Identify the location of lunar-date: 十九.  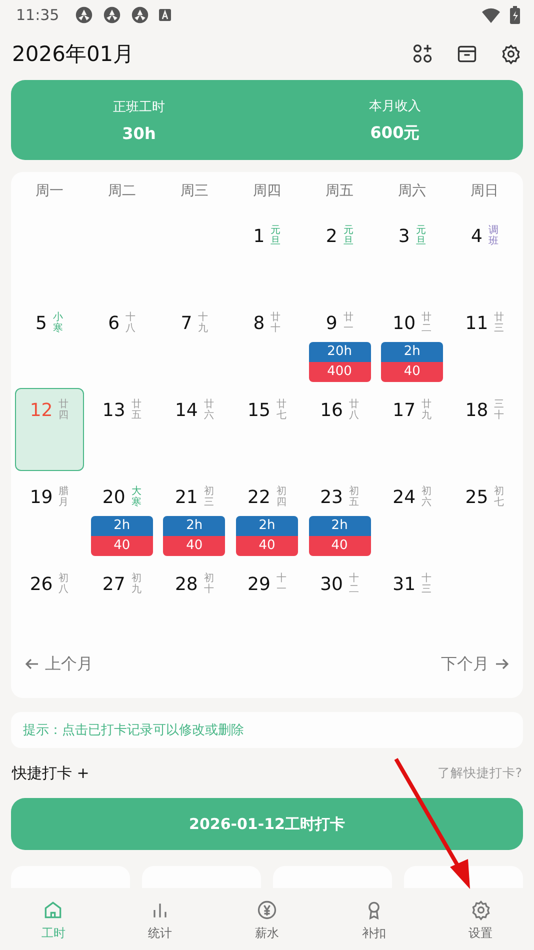
(203, 323).